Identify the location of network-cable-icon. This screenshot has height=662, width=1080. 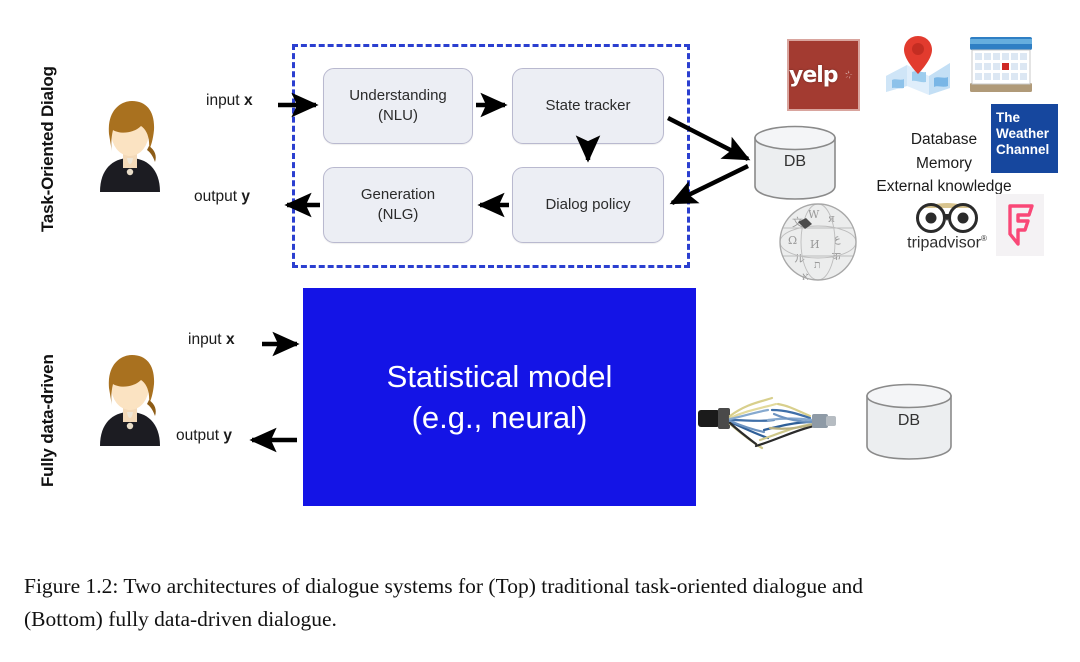
(767, 423).